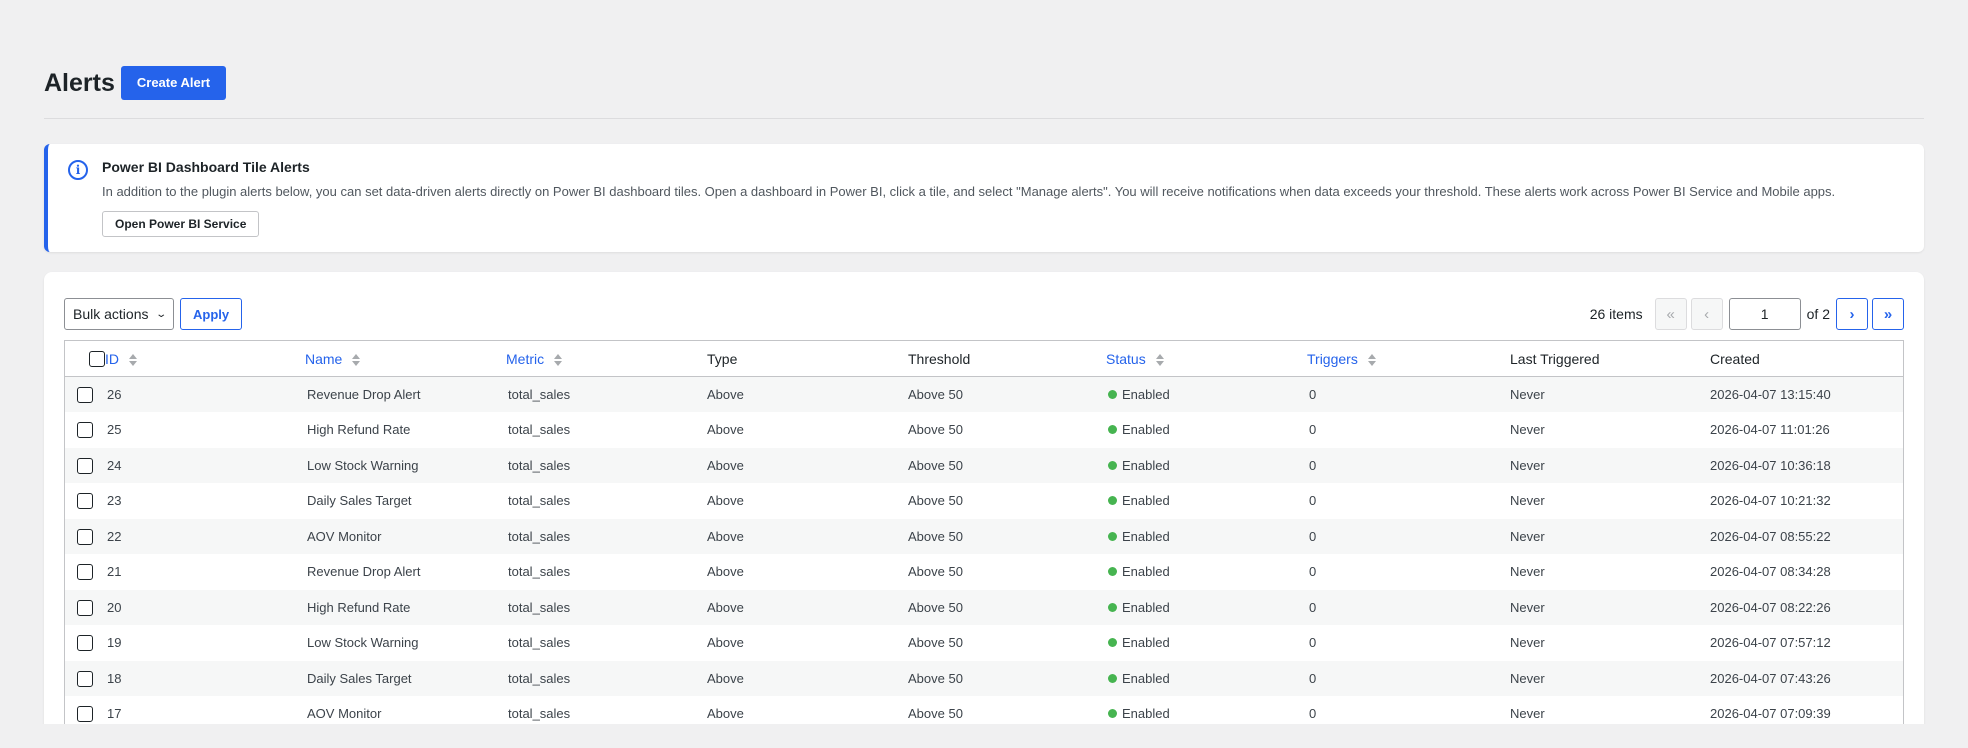 Image resolution: width=1968 pixels, height=748 pixels. Describe the element at coordinates (1852, 314) in the screenshot. I see `next-page-button: ›` at that location.